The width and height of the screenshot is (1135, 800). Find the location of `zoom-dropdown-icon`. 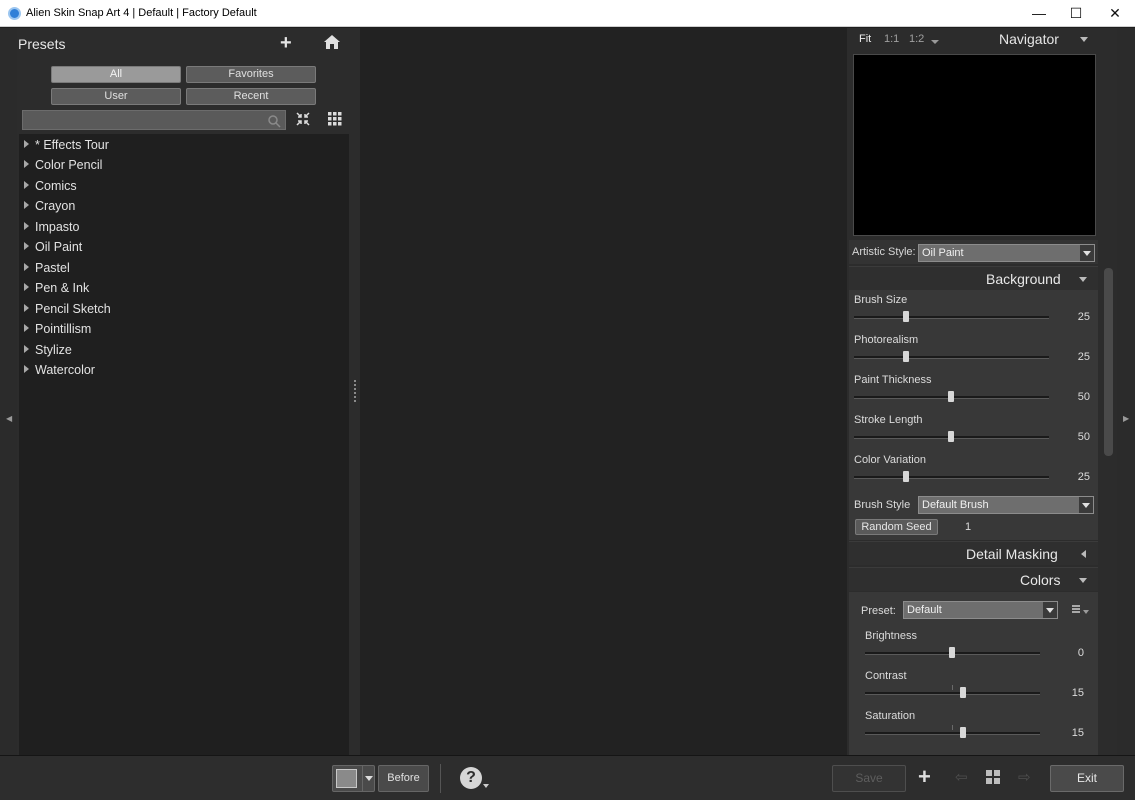

zoom-dropdown-icon is located at coordinates (935, 42).